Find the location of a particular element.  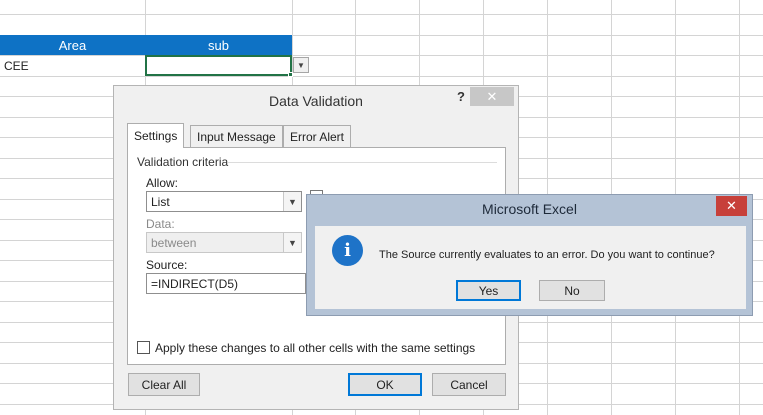

yes-button: Yes is located at coordinates (488, 290).